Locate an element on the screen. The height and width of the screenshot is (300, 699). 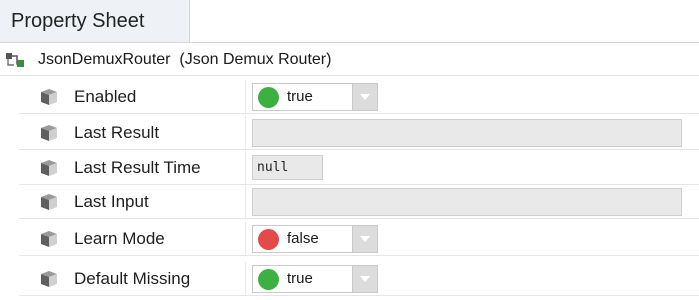
component-label: JsonDemuxRouter (Json Demux Router) is located at coordinates (185, 59).